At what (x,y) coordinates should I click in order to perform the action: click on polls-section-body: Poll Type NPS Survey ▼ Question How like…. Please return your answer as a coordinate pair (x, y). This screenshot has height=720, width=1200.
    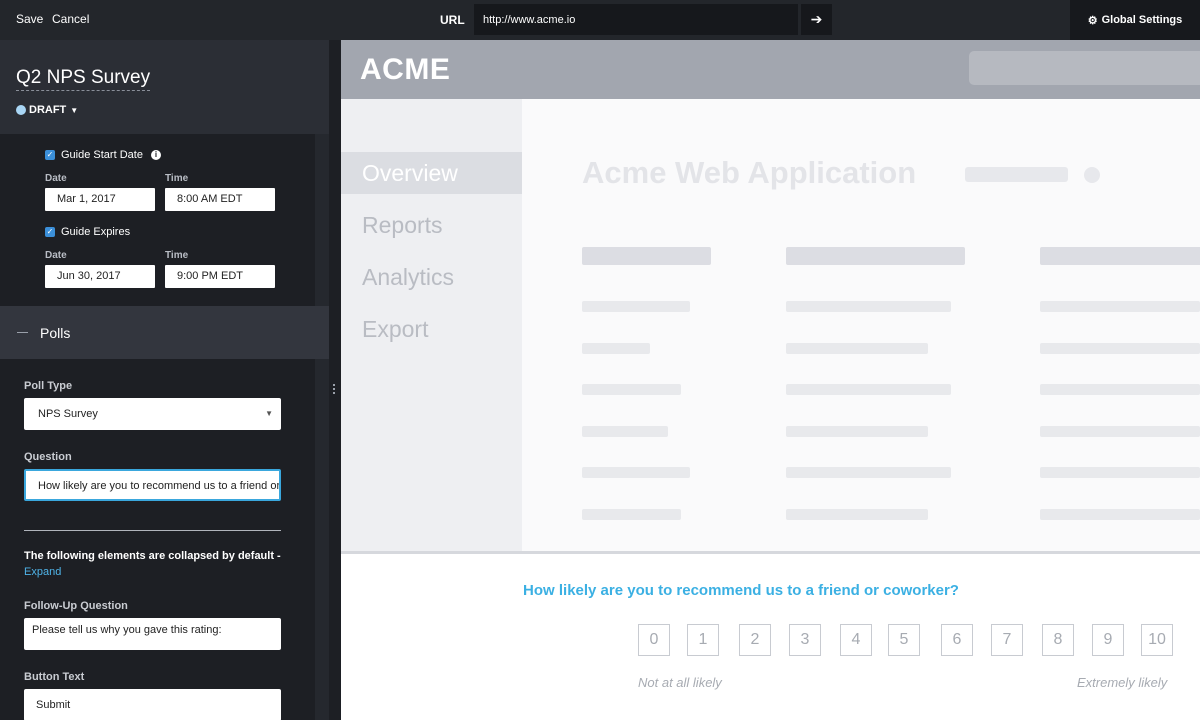
    Looking at the image, I should click on (157, 539).